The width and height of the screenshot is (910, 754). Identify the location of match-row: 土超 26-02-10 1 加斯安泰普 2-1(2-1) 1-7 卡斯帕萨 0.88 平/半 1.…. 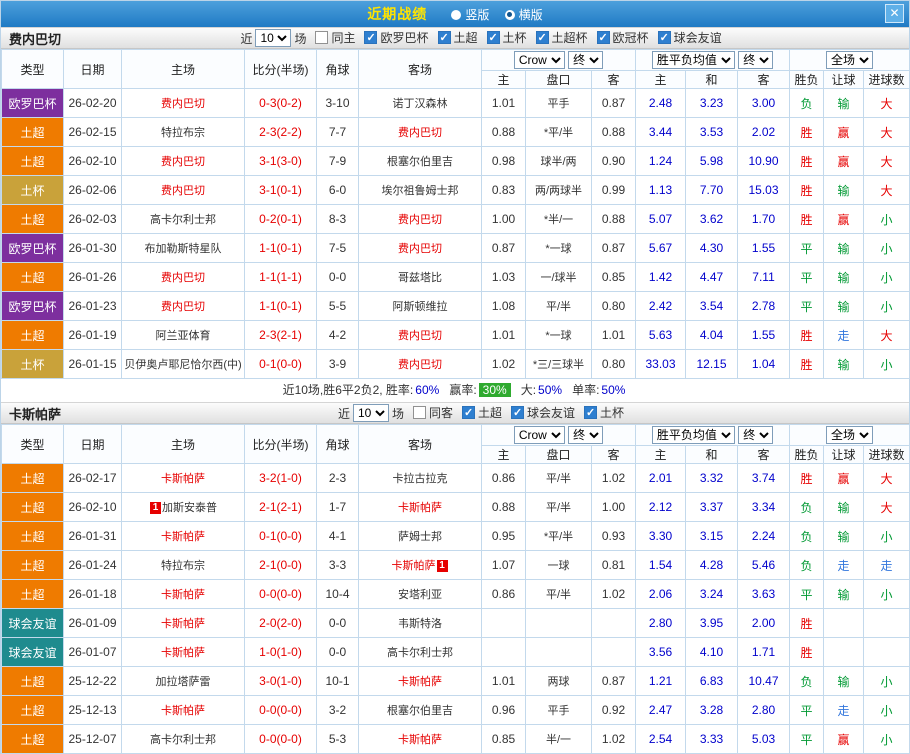
(455, 507).